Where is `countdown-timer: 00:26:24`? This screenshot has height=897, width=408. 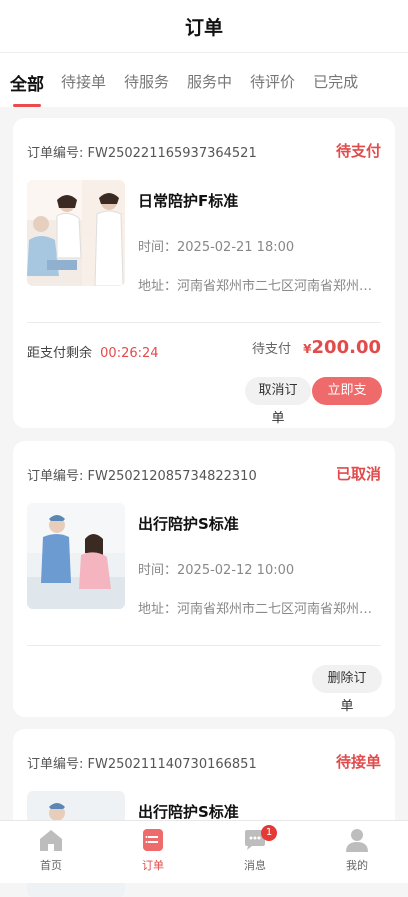 countdown-timer: 00:26:24 is located at coordinates (129, 353).